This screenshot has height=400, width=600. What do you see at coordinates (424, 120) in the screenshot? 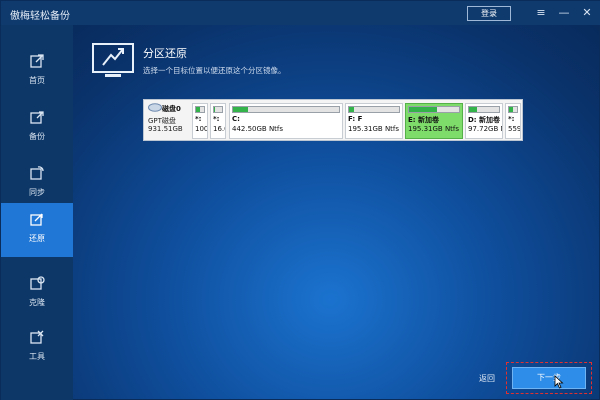
I see `partition-name: E: 新加卷` at bounding box center [424, 120].